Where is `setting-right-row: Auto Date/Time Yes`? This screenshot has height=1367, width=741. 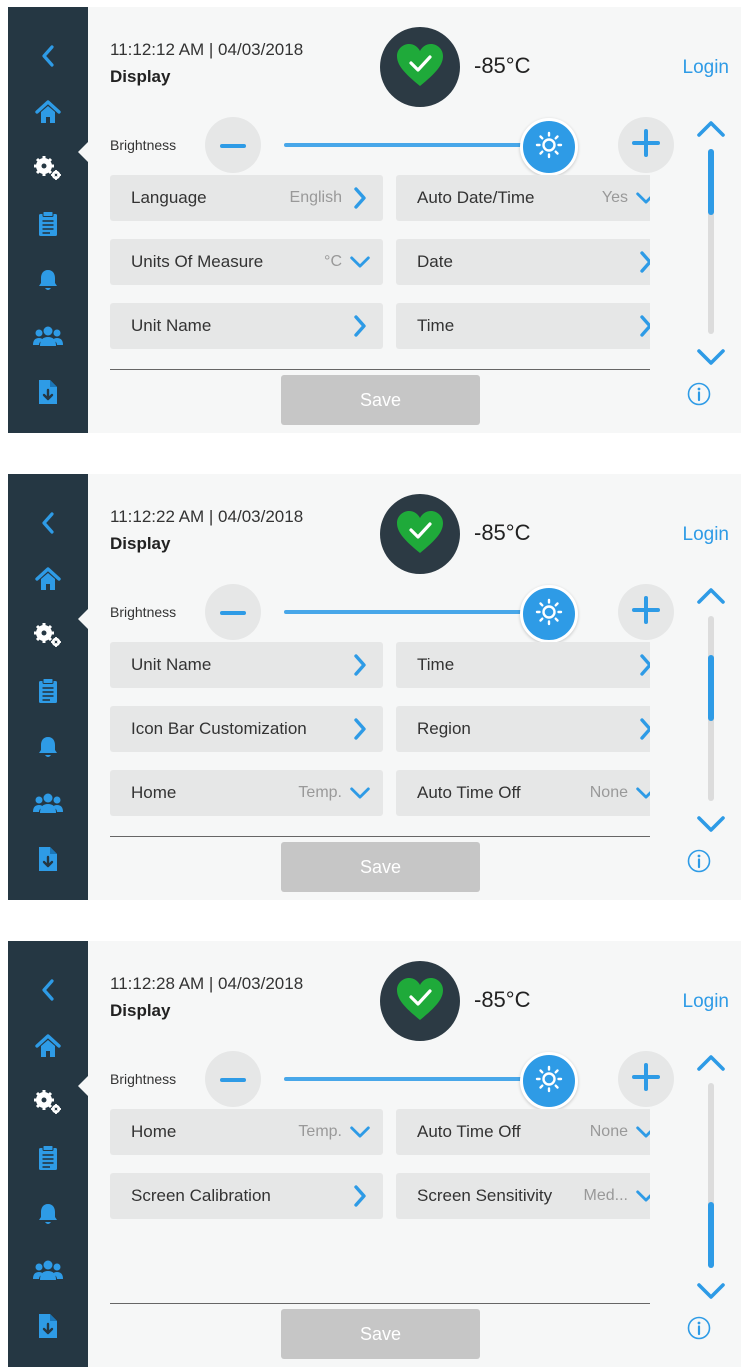
setting-right-row: Auto Date/Time Yes is located at coordinates (523, 198).